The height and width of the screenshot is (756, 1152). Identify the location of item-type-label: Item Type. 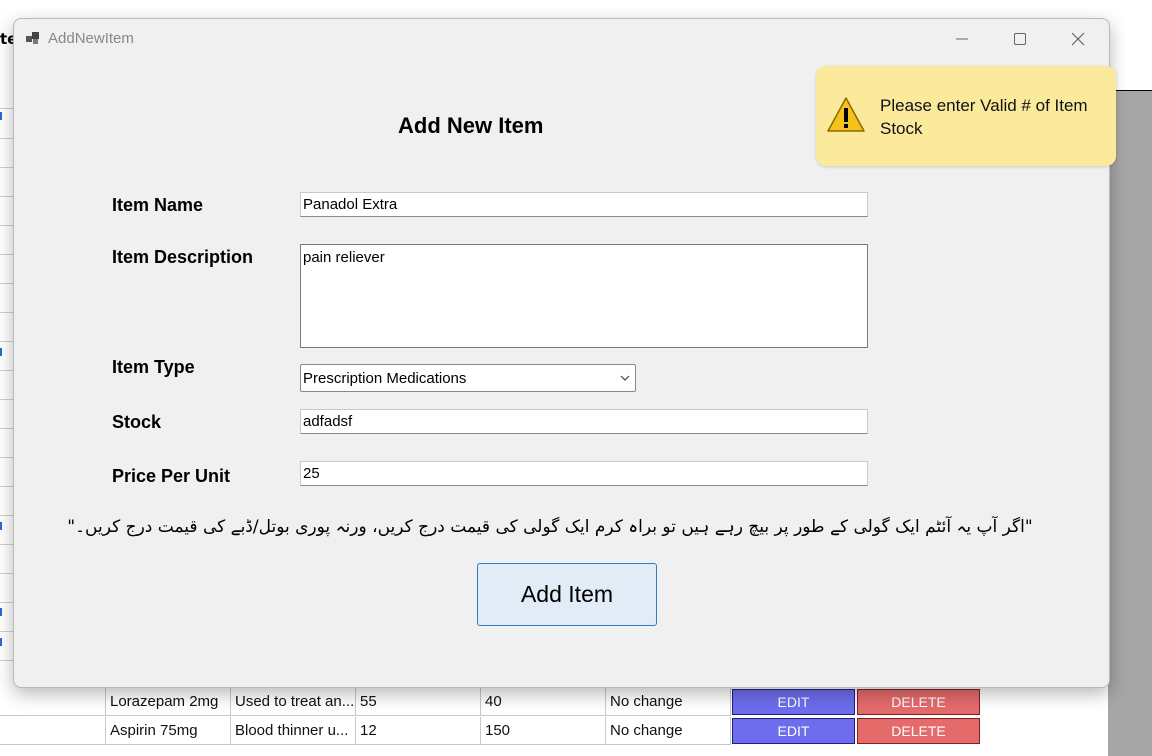
(153, 367).